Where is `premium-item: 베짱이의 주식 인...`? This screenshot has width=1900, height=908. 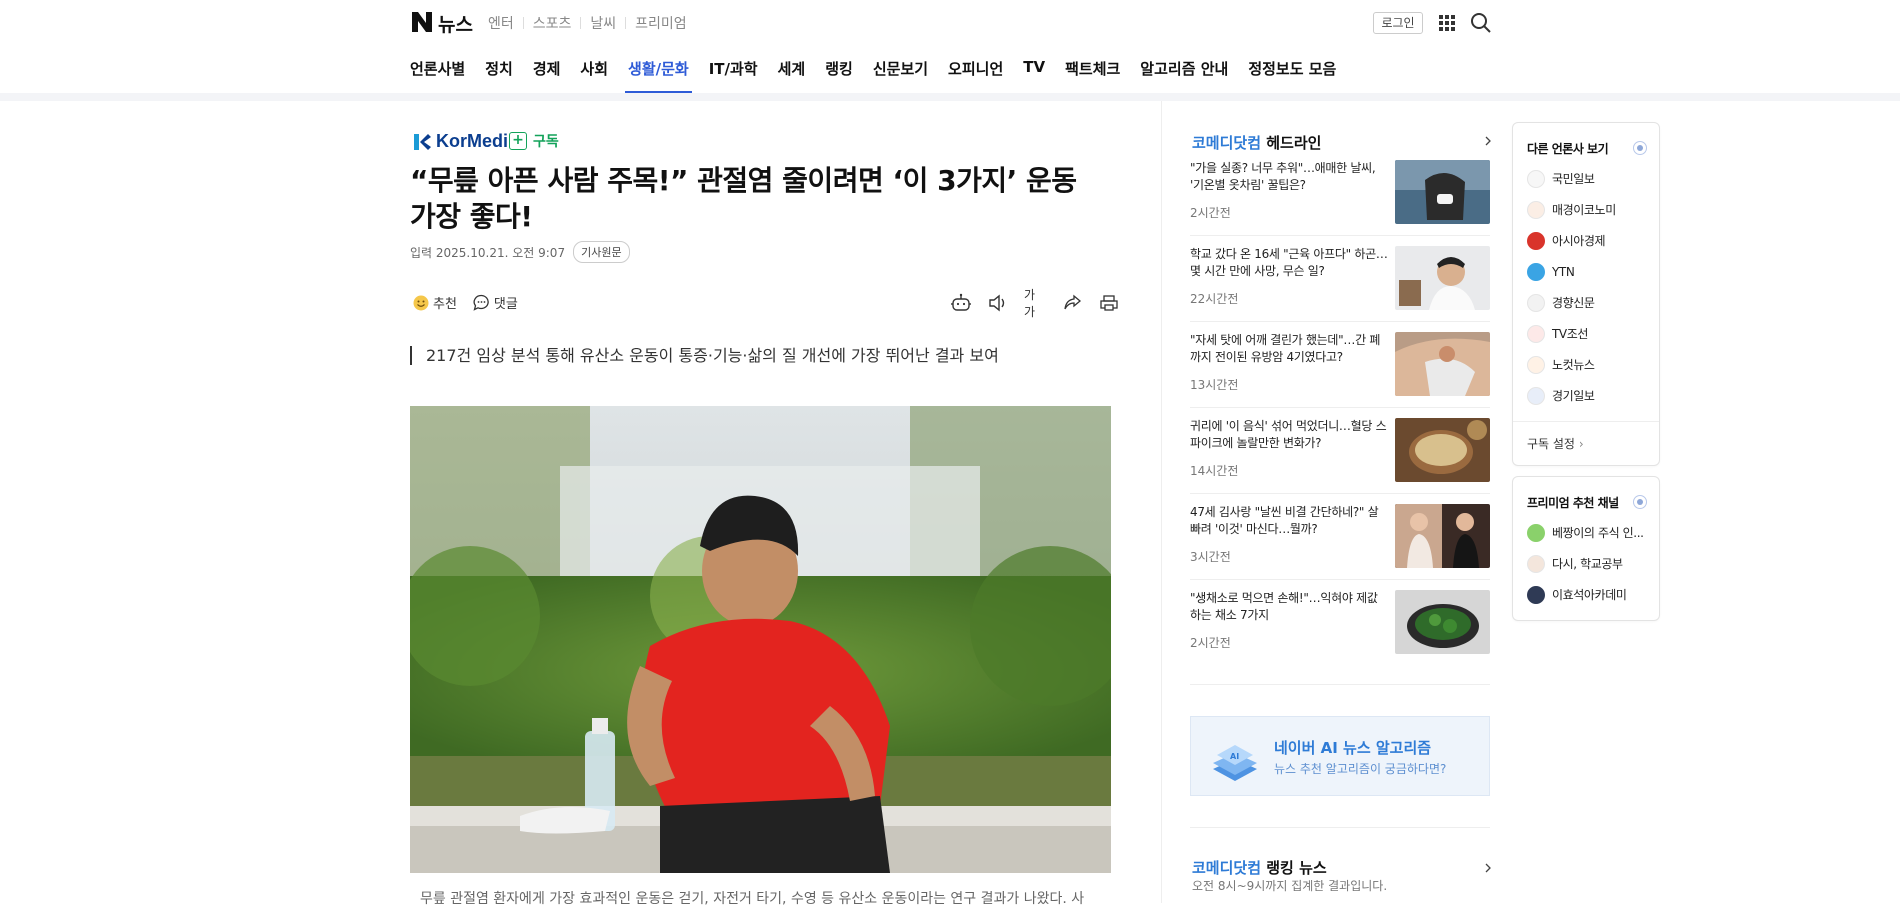 premium-item: 베짱이의 주식 인... is located at coordinates (1585, 532).